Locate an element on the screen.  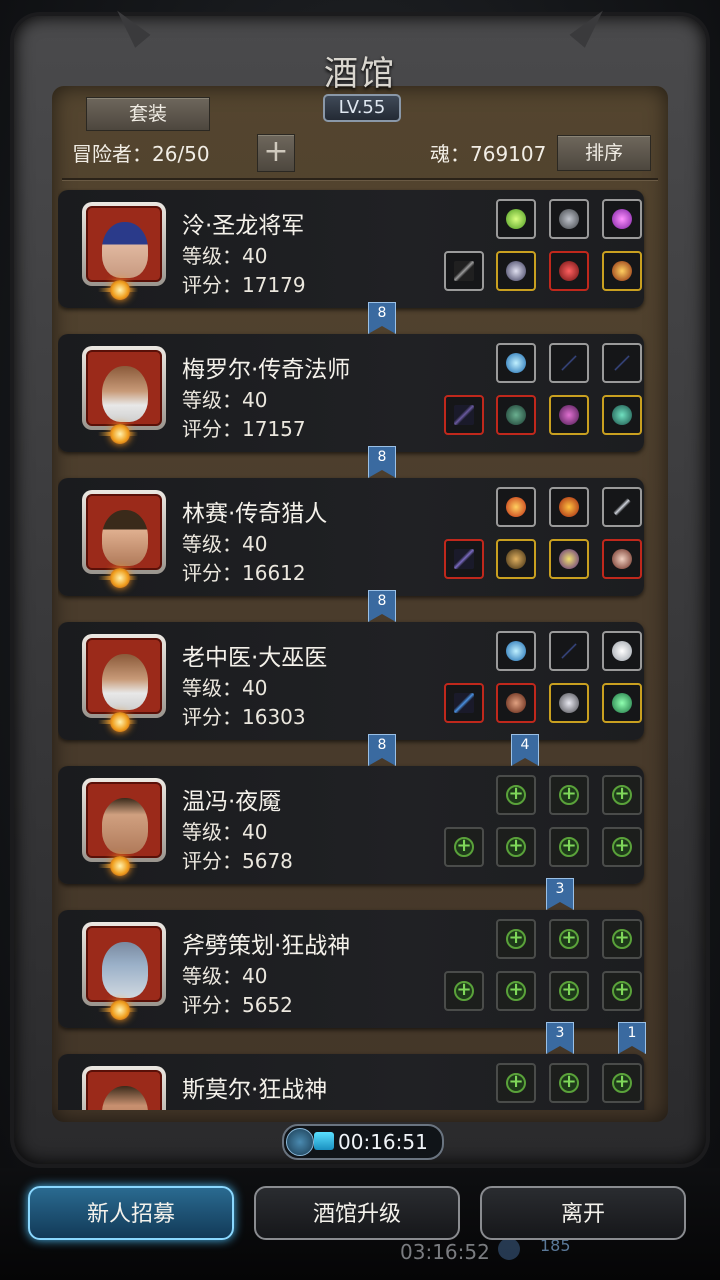
hero-name: 林赛·传奇猎人 is located at coordinates (255, 514).